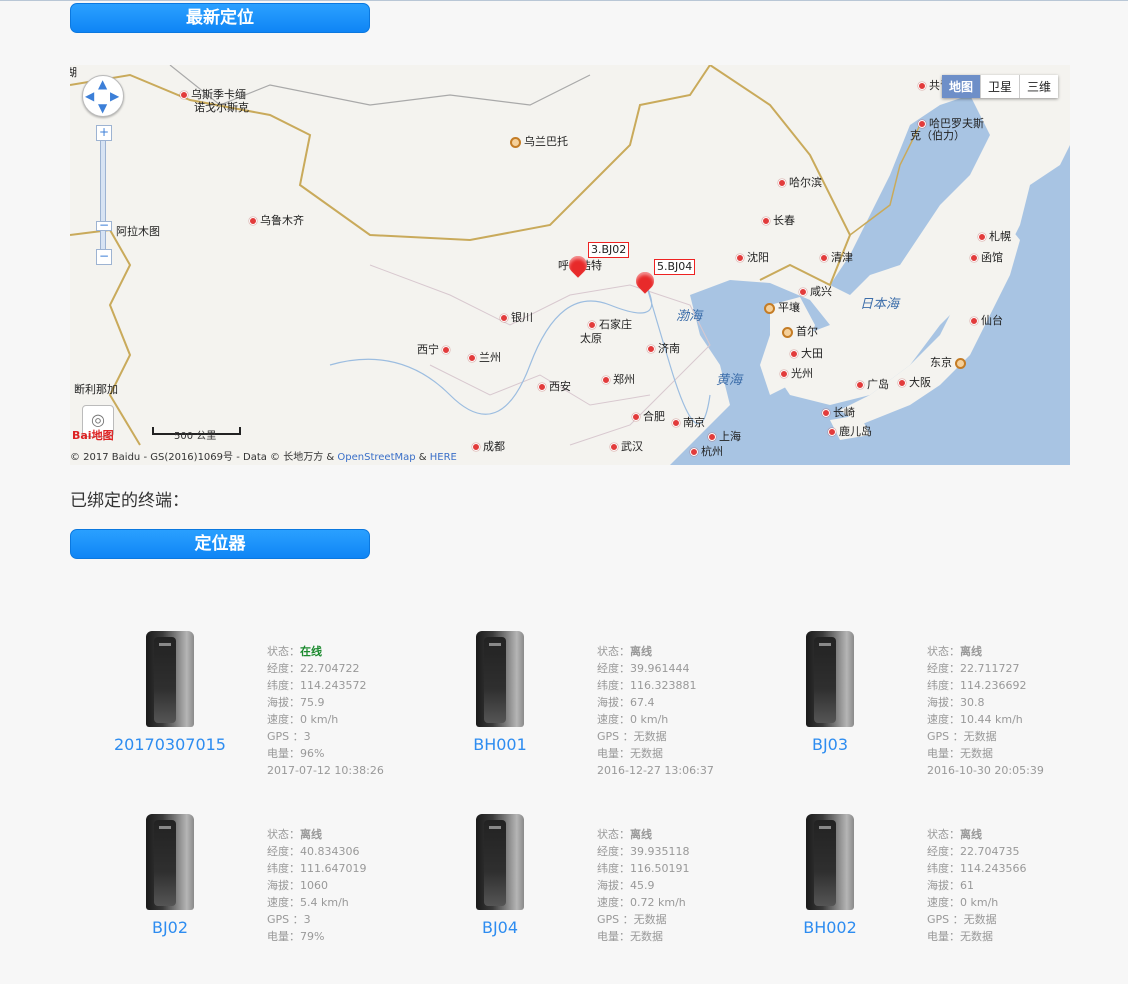 Image resolution: width=1128 pixels, height=984 pixels. What do you see at coordinates (500, 744) in the screenshot?
I see `device-name-link: BH001` at bounding box center [500, 744].